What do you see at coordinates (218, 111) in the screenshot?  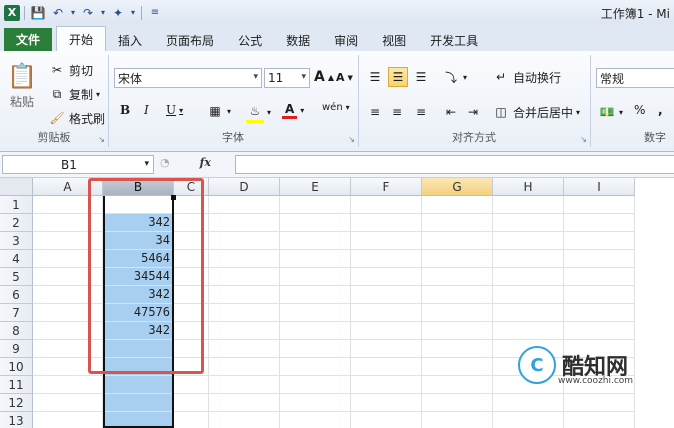 I see `borders-button: ▦ ▾` at bounding box center [218, 111].